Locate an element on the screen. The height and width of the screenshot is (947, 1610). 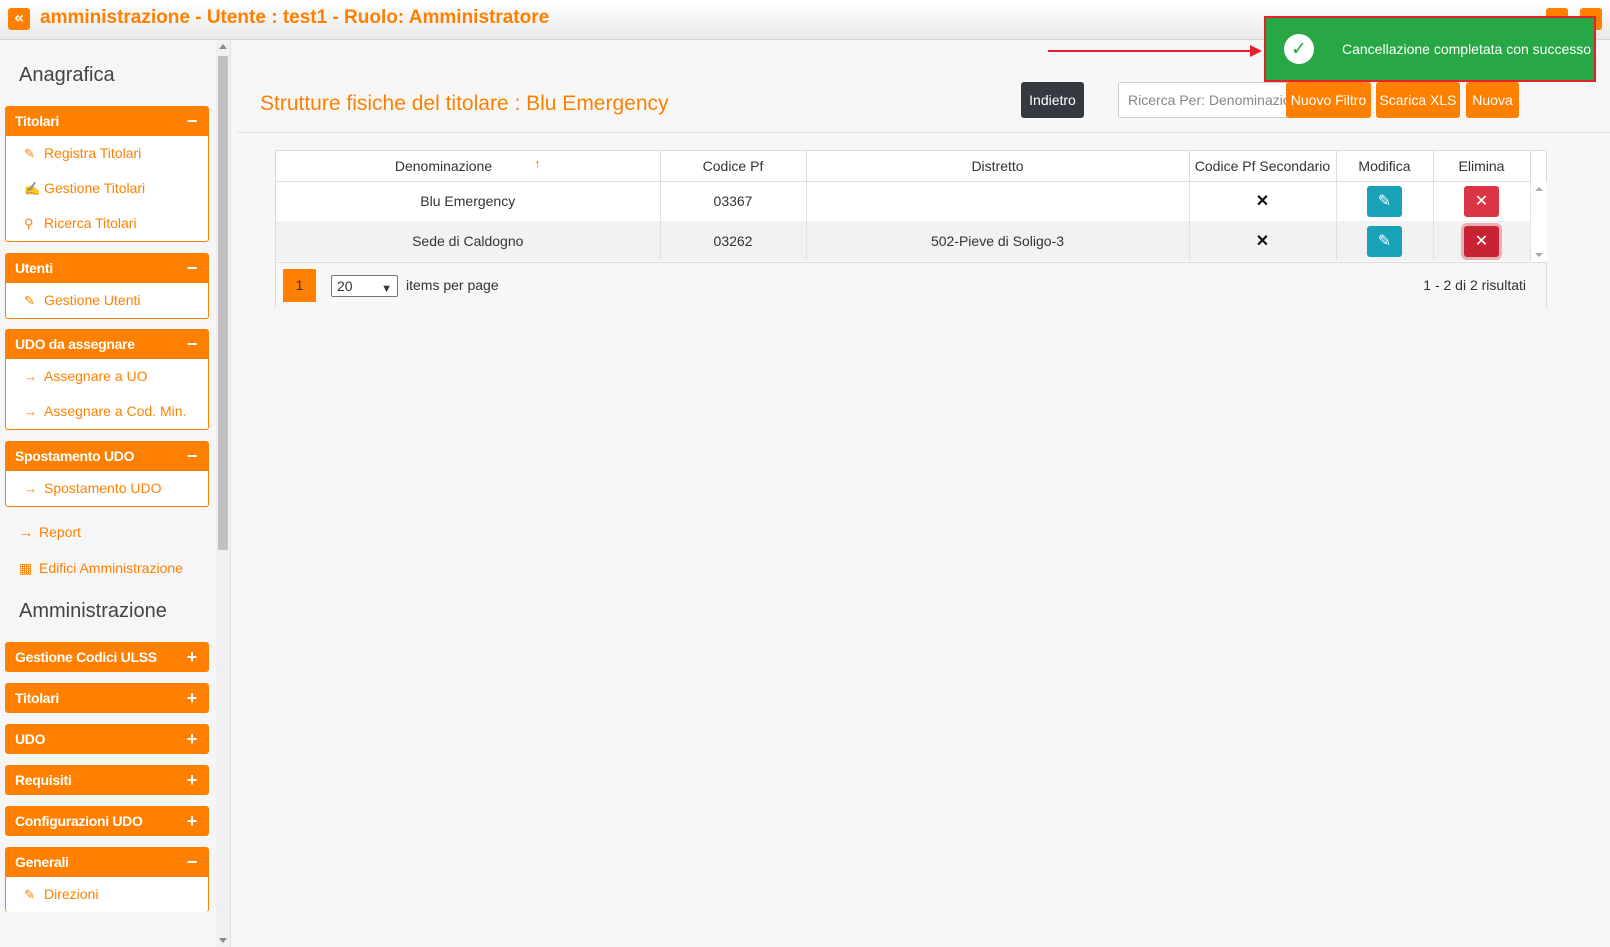
group-header-gestione-codici-ulss: Gestione Codici ULSS + is located at coordinates (107, 657).